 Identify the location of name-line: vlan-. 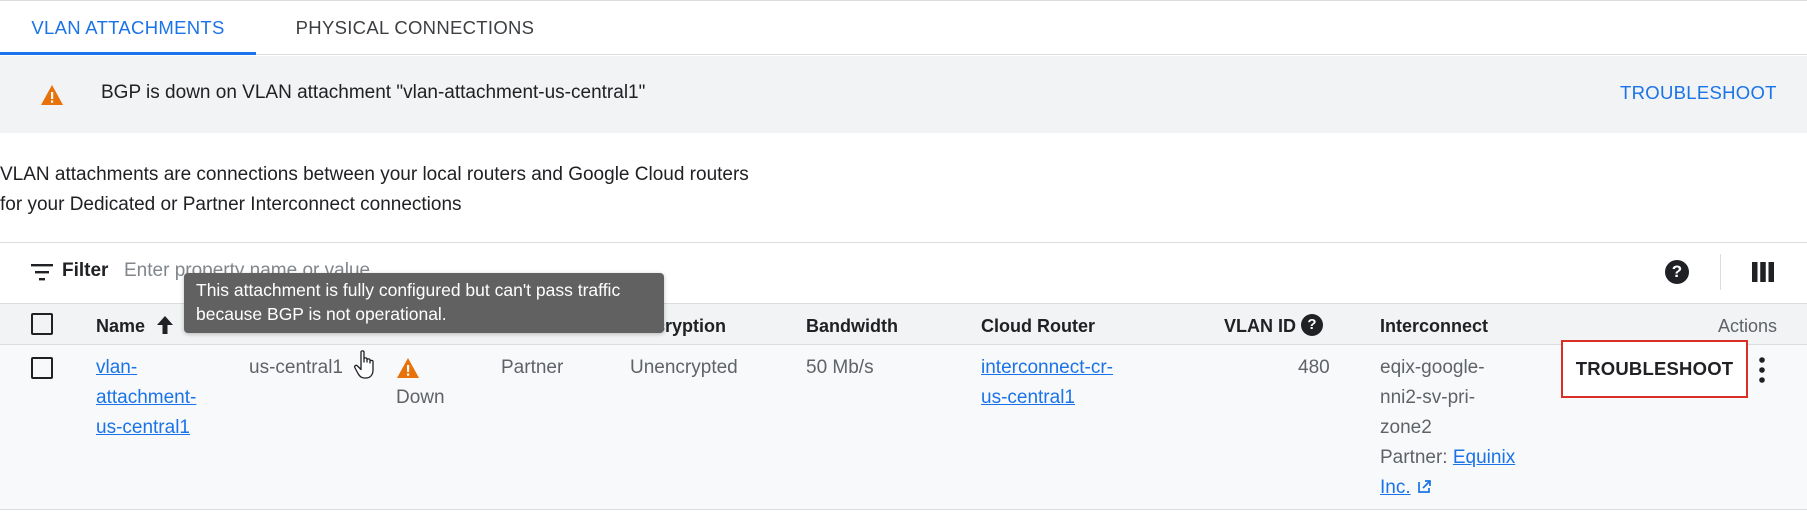
(146, 368).